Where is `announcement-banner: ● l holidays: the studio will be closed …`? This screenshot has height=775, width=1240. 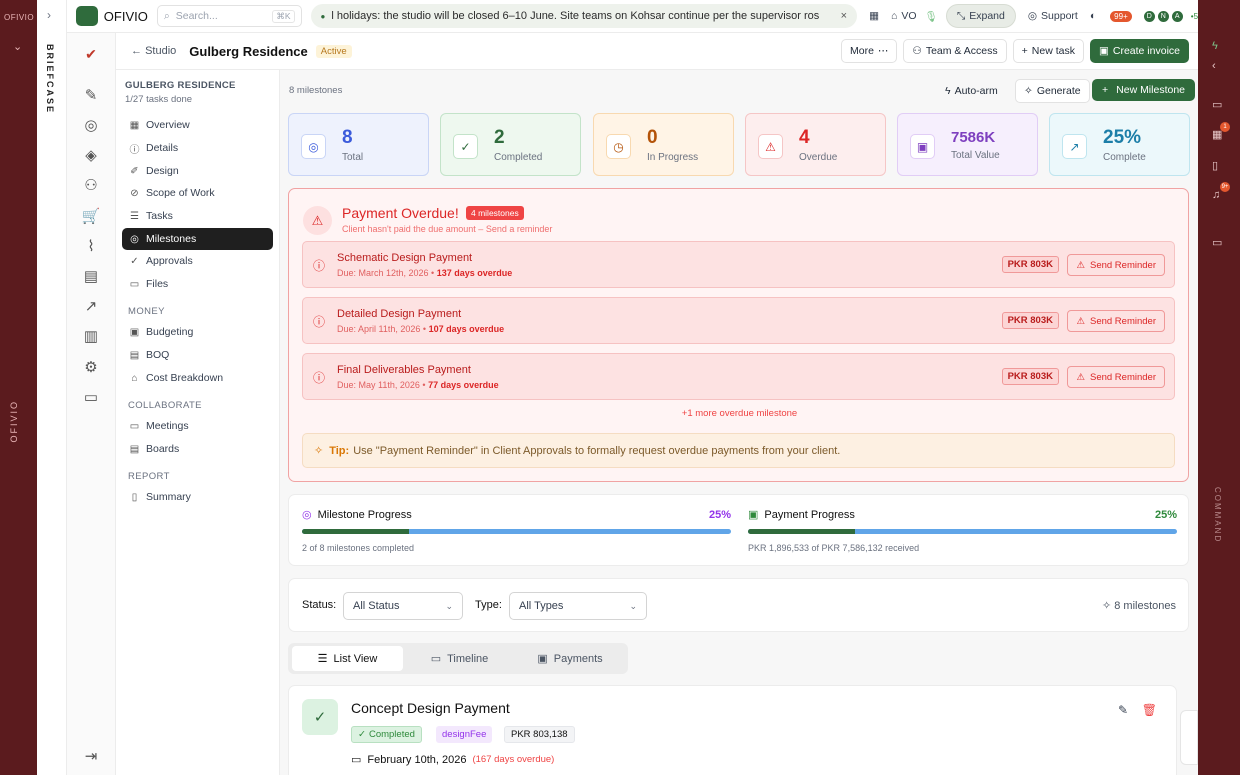 announcement-banner: ● l holidays: the studio will be closed … is located at coordinates (584, 16).